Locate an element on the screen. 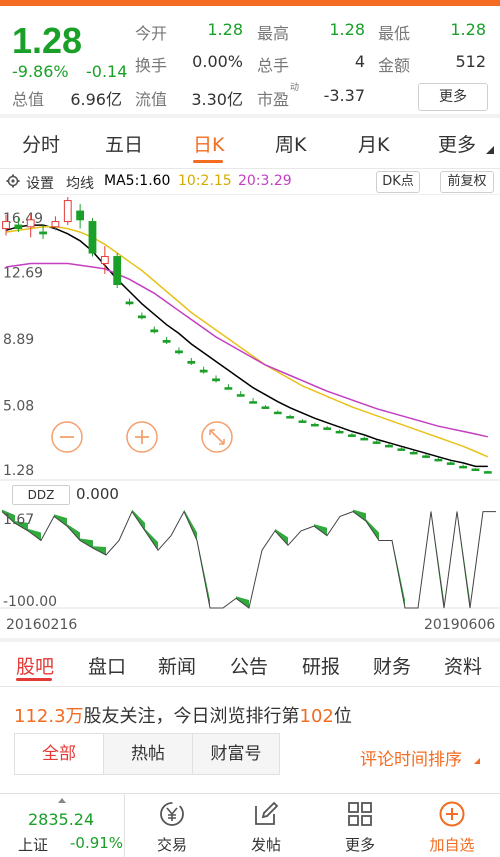 Image resolution: width=500 pixels, height=857 pixels. ddz-value: 0.000 is located at coordinates (97, 494).